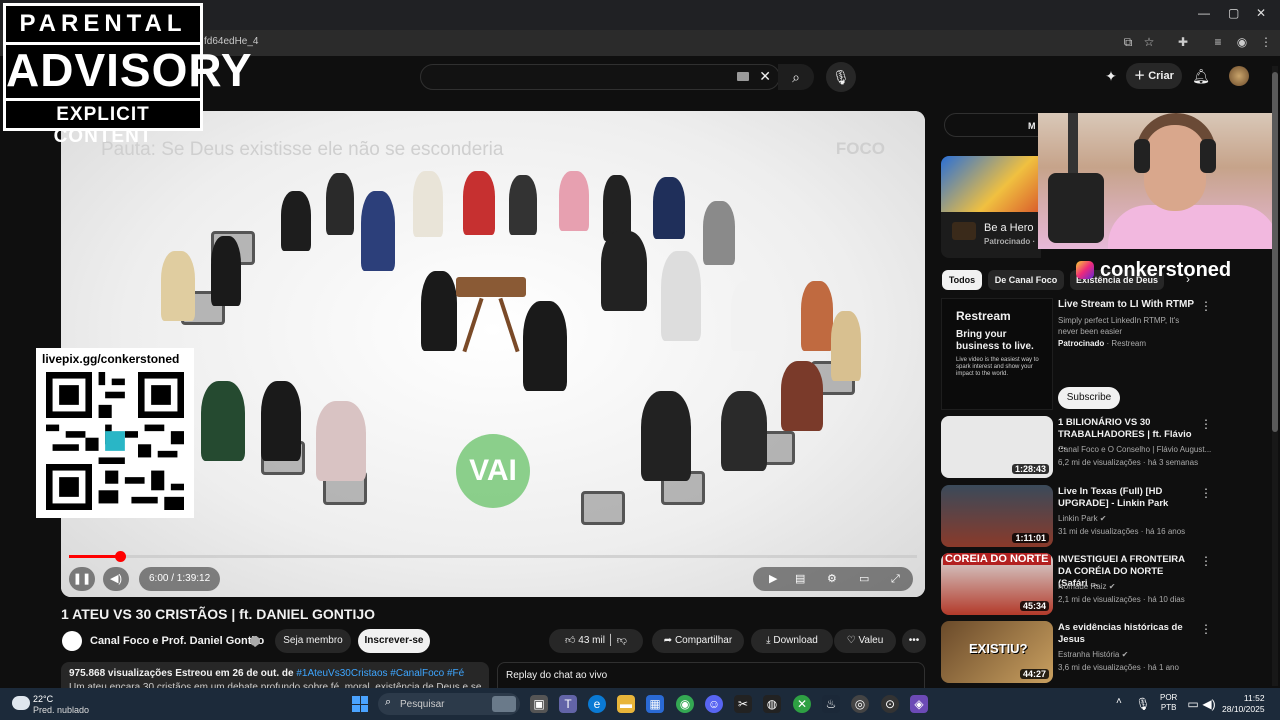 The image size is (1280, 720). What do you see at coordinates (997, 559) in the screenshot?
I see `rec-thumb-text: COREIA DO NORTE` at bounding box center [997, 559].